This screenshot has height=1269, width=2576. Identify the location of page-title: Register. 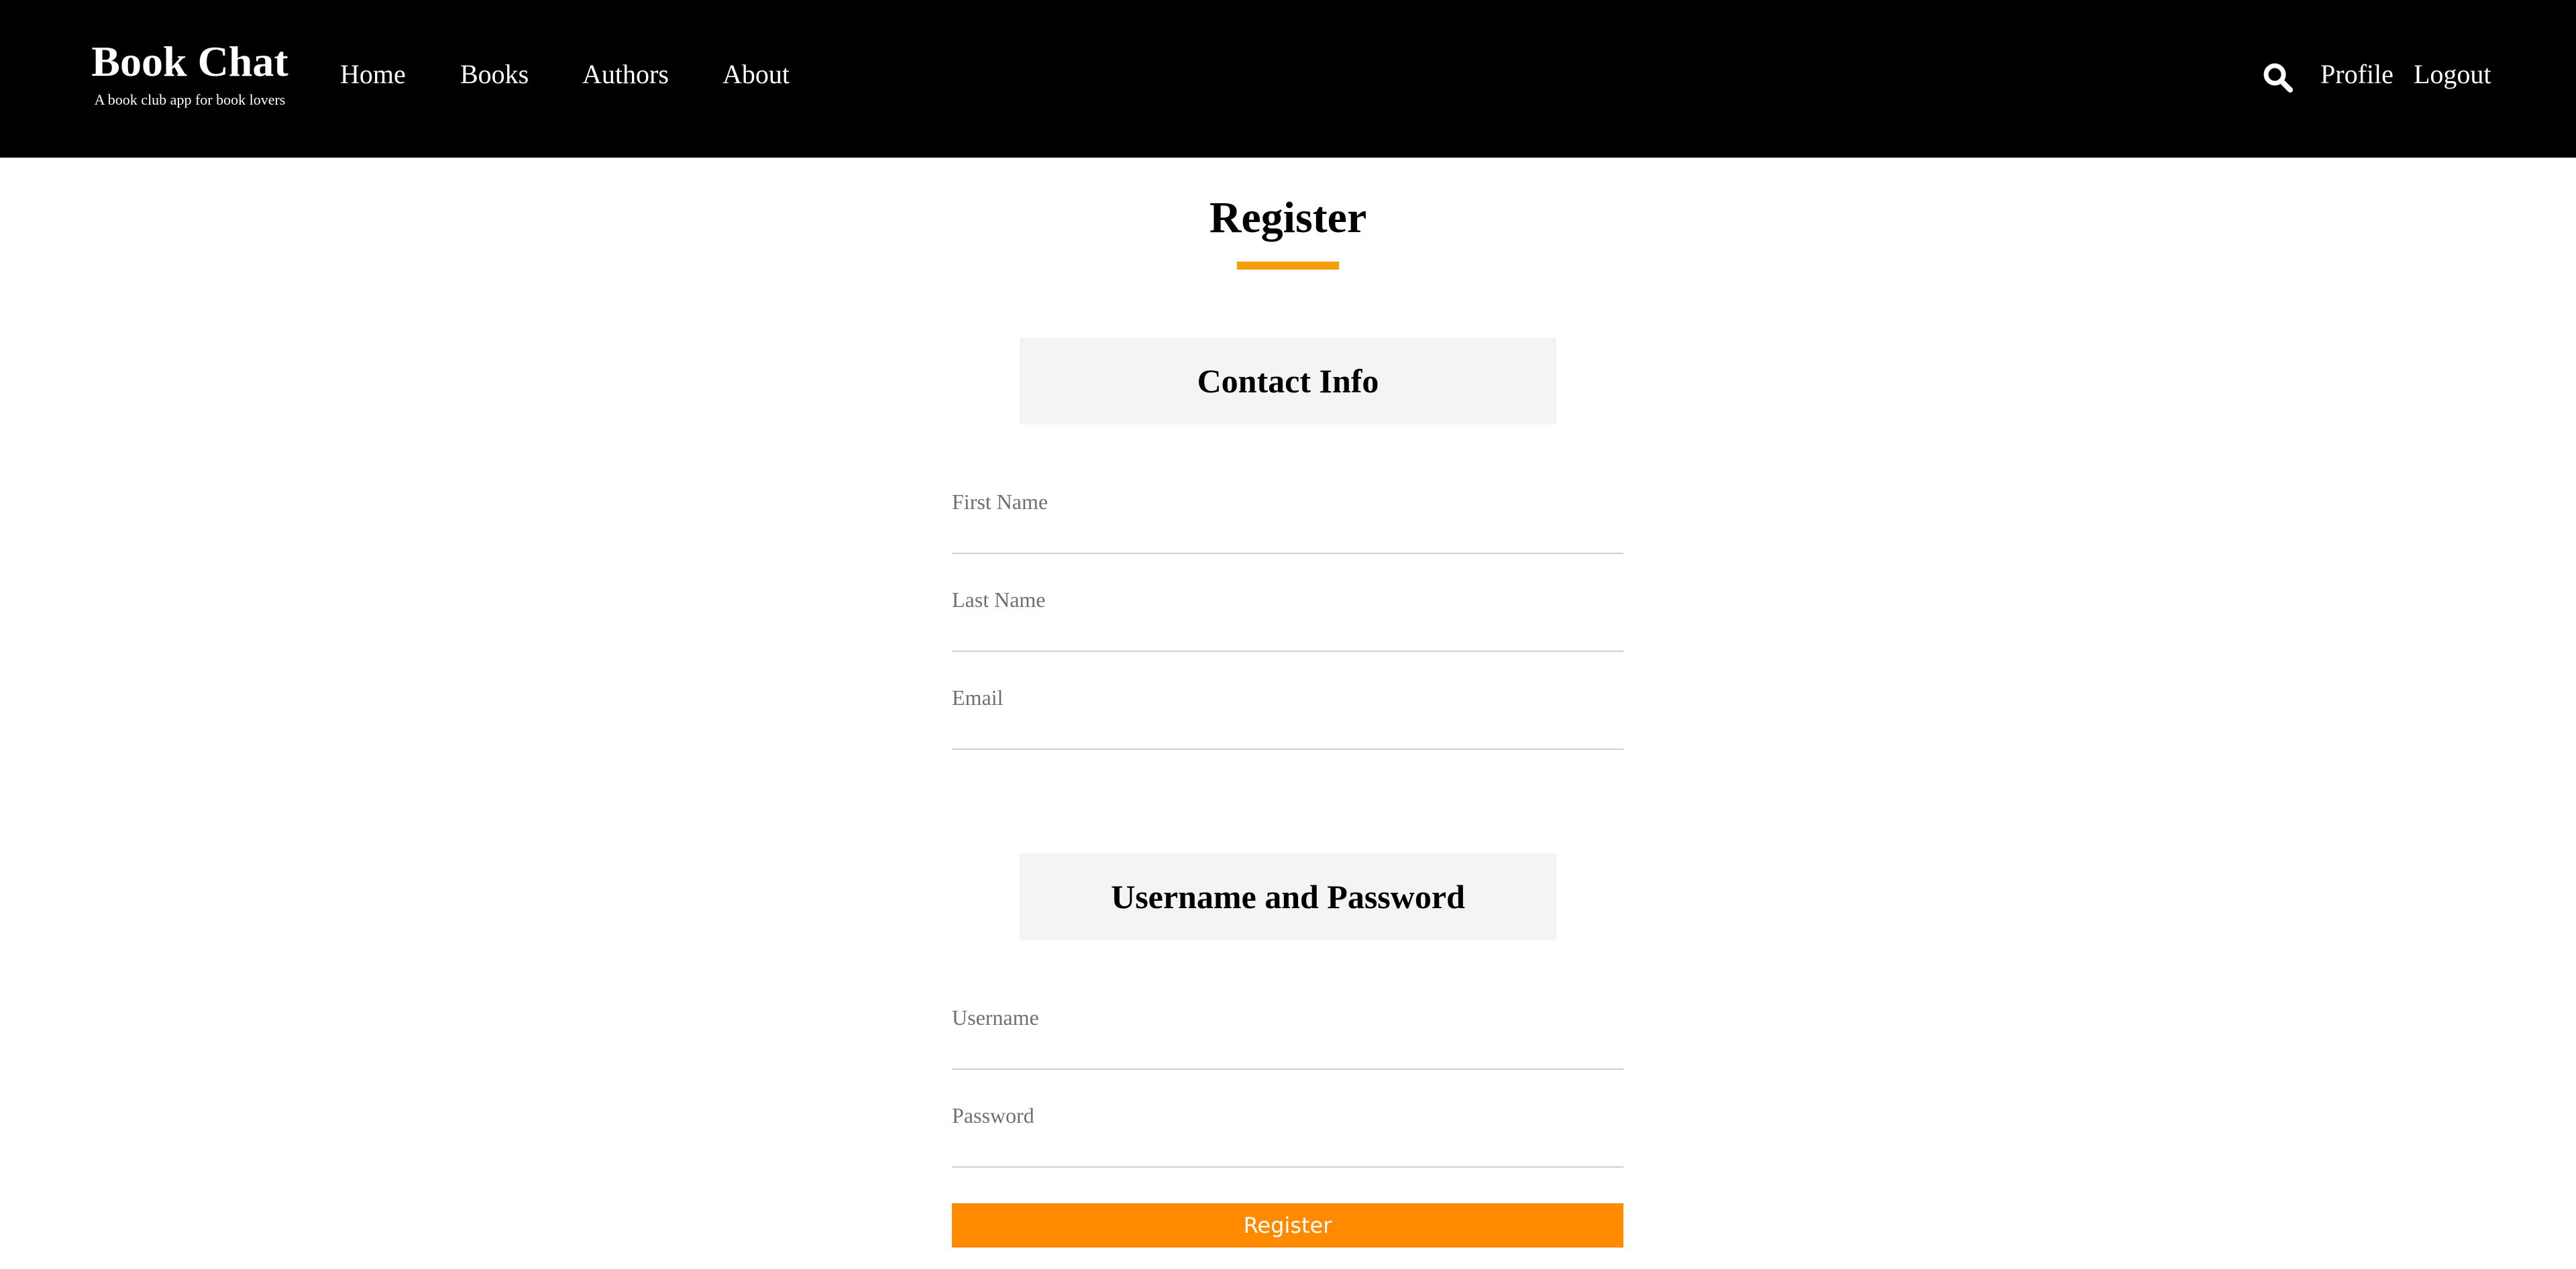
(1288, 217).